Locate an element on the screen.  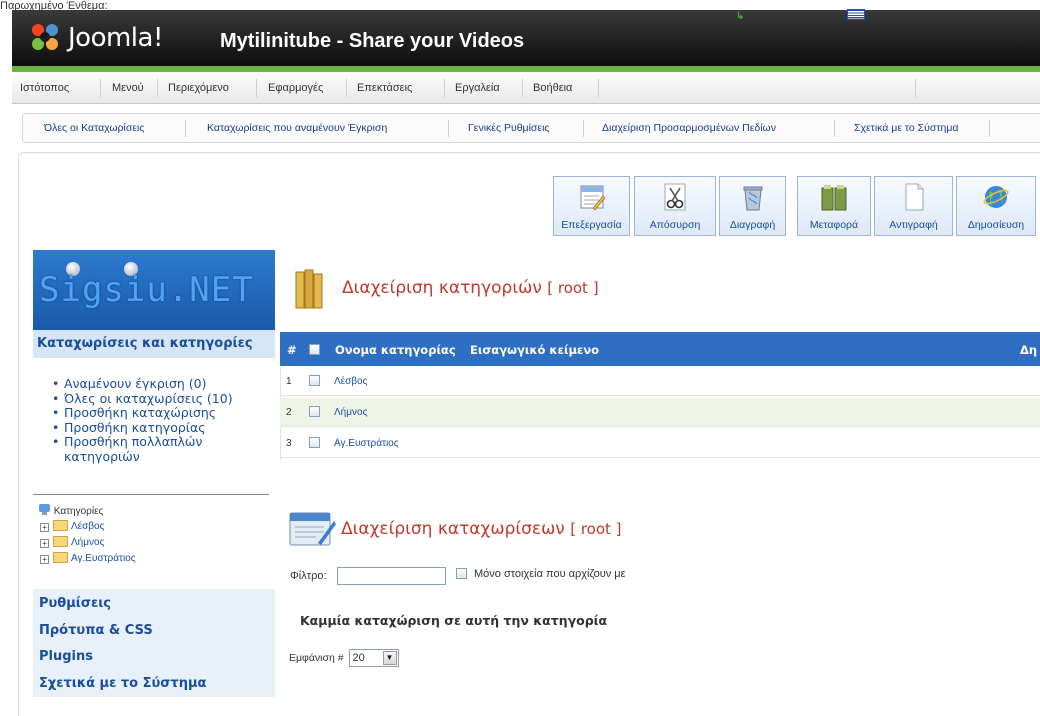
sidebar-templates-link: Πρότυπα & CSS is located at coordinates (96, 630).